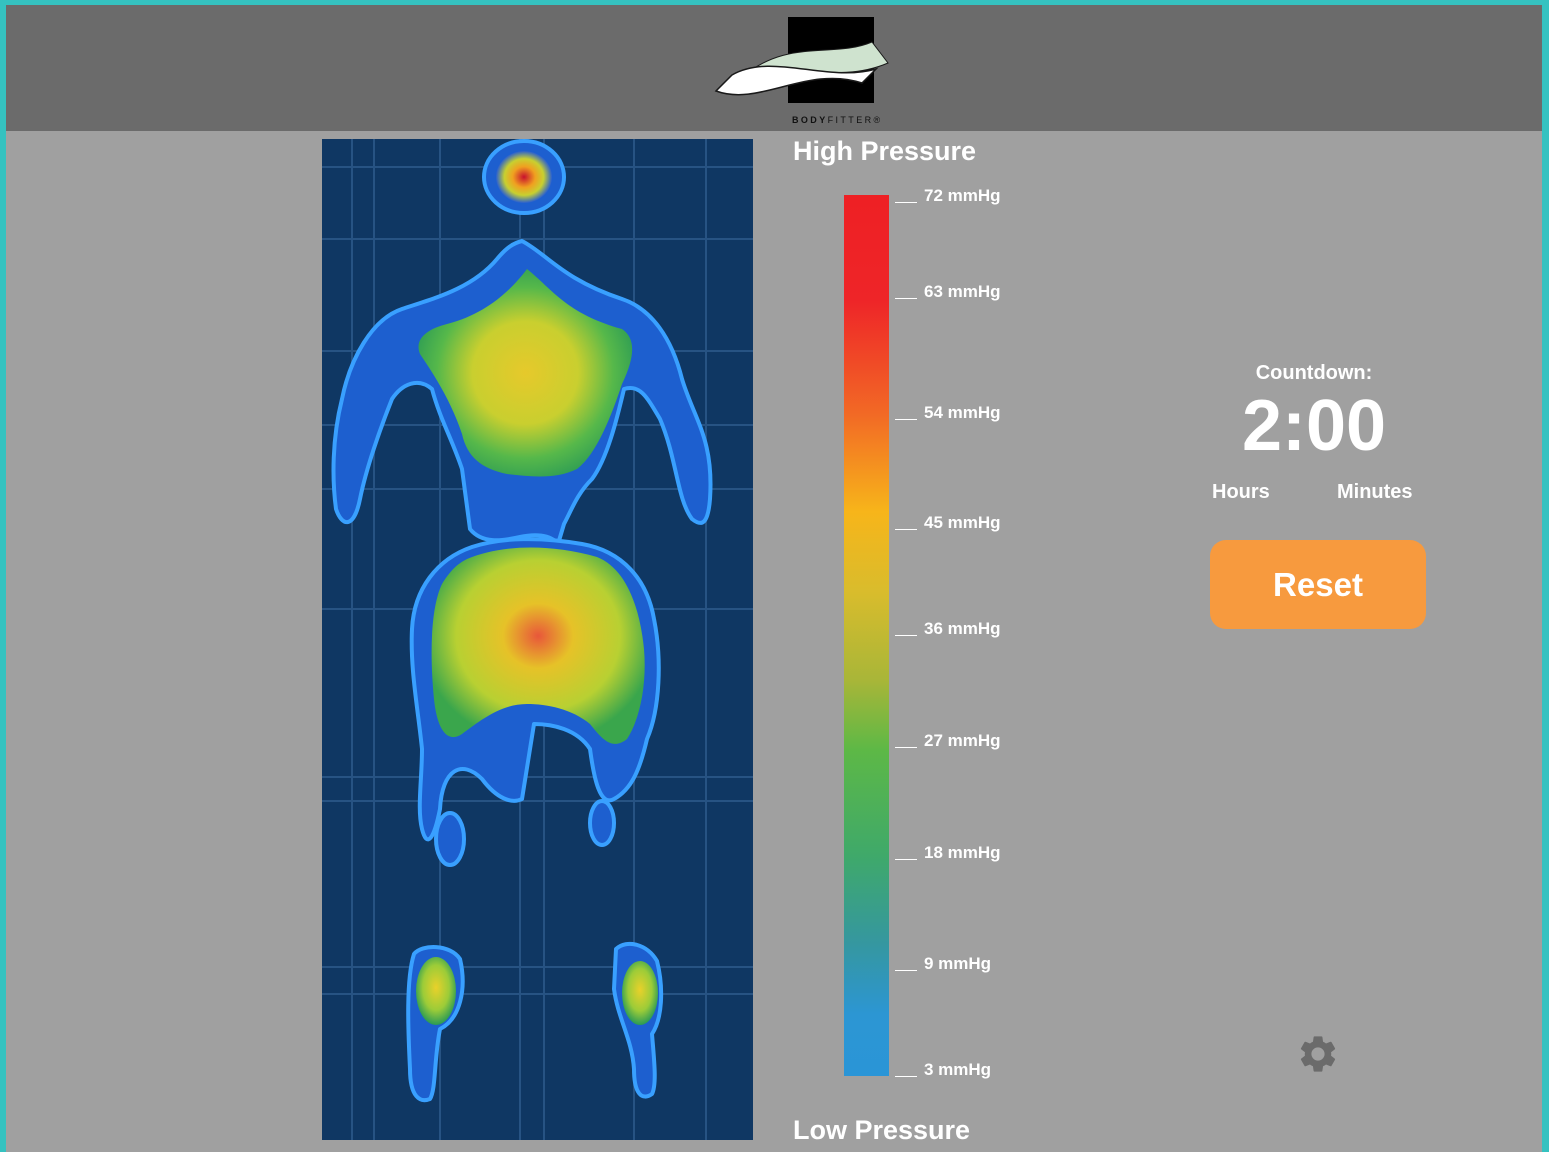  Describe the element at coordinates (943, 1070) in the screenshot. I see `scale-tick: 3 mmHg` at that location.